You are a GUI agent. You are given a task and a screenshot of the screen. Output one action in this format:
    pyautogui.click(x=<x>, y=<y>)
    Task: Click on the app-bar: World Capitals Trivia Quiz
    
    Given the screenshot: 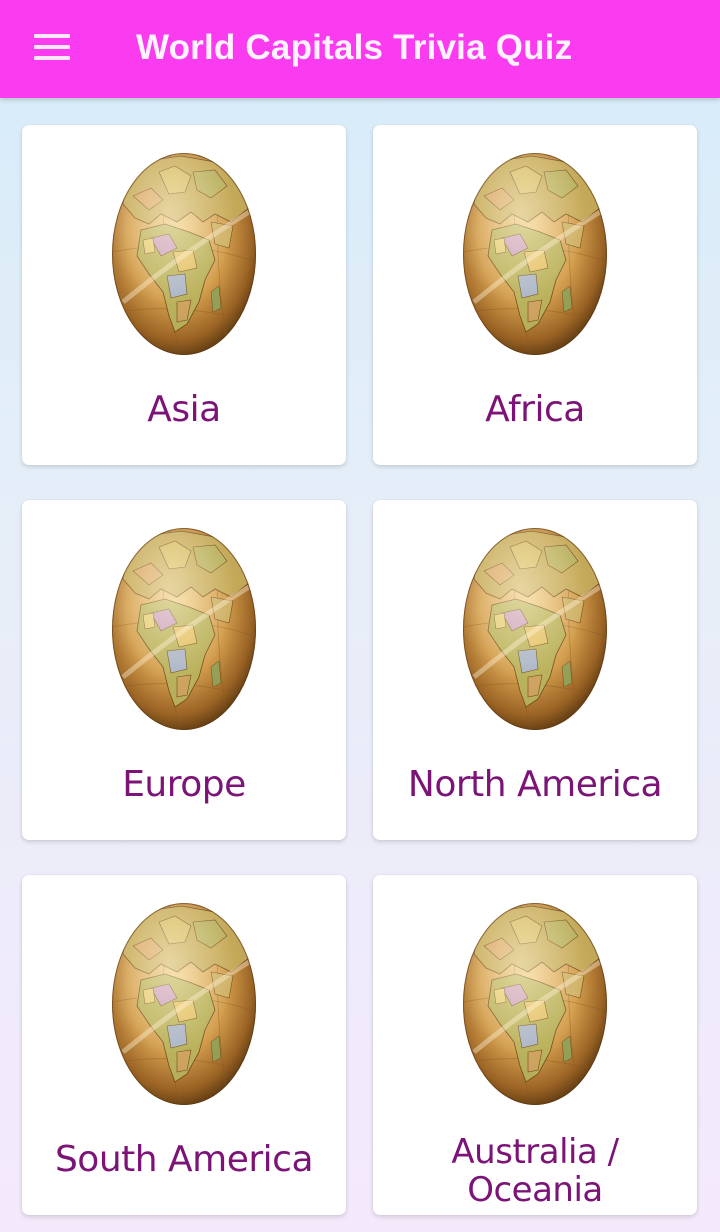 What is the action you would take?
    pyautogui.click(x=360, y=49)
    